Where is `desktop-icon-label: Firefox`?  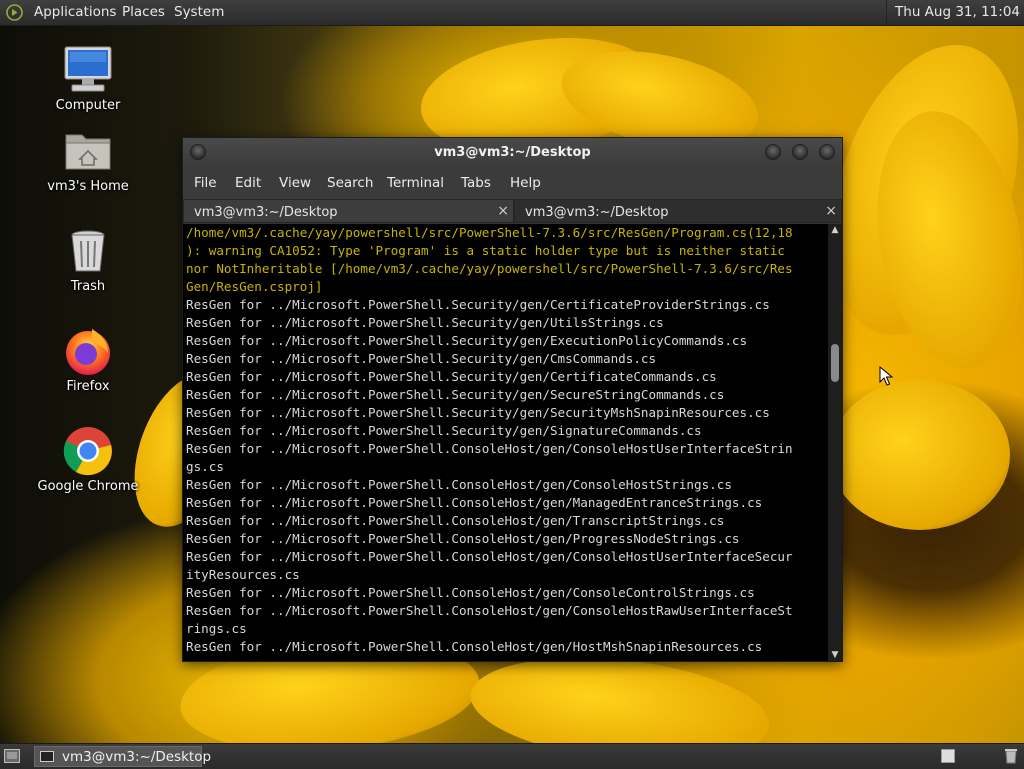 desktop-icon-label: Firefox is located at coordinates (88, 386).